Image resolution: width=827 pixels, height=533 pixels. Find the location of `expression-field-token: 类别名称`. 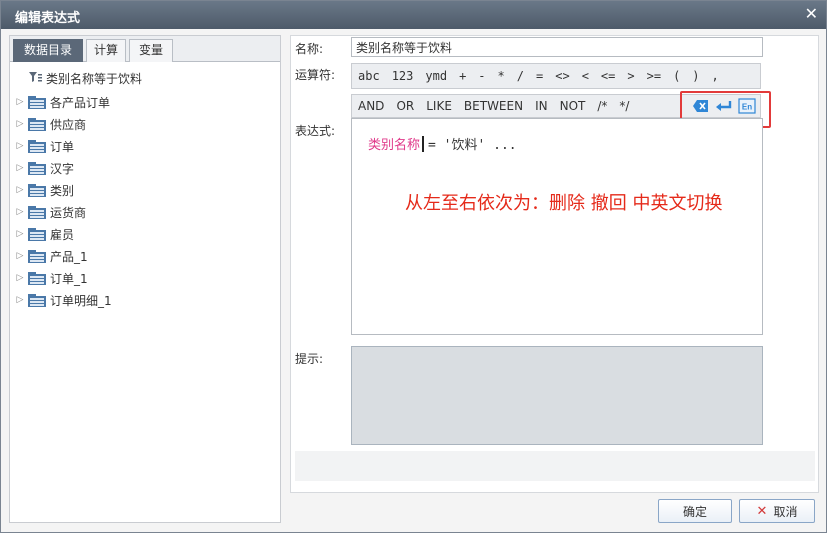

expression-field-token: 类别名称 is located at coordinates (394, 143).